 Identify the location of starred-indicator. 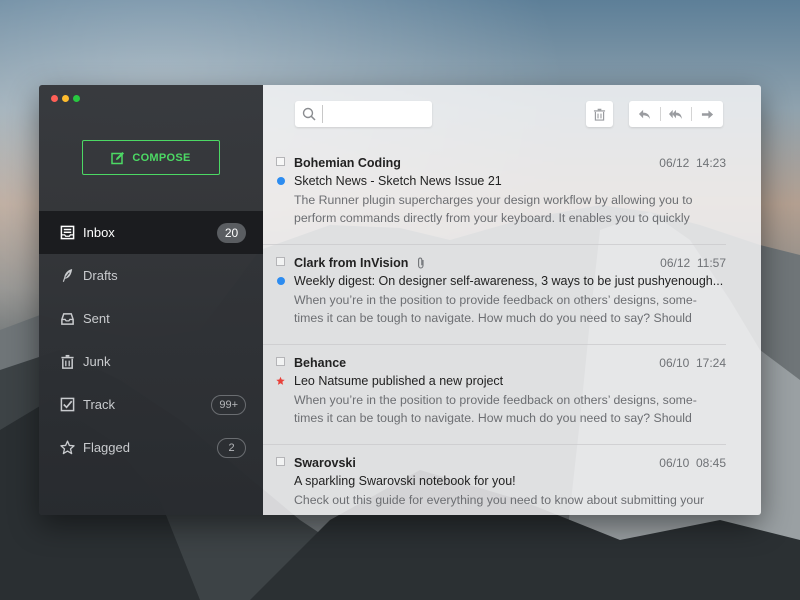
(280, 380).